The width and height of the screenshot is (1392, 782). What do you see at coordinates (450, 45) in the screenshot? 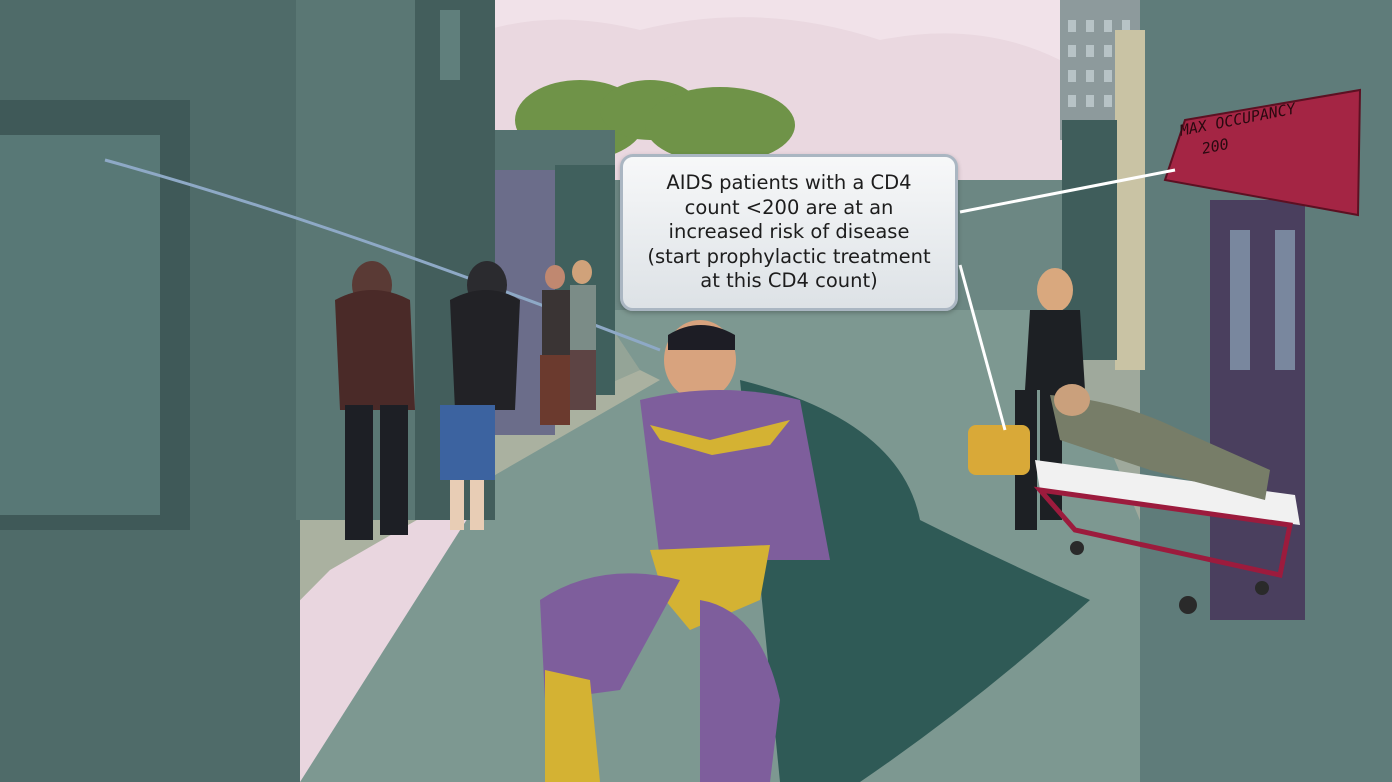
I see `building-window` at bounding box center [450, 45].